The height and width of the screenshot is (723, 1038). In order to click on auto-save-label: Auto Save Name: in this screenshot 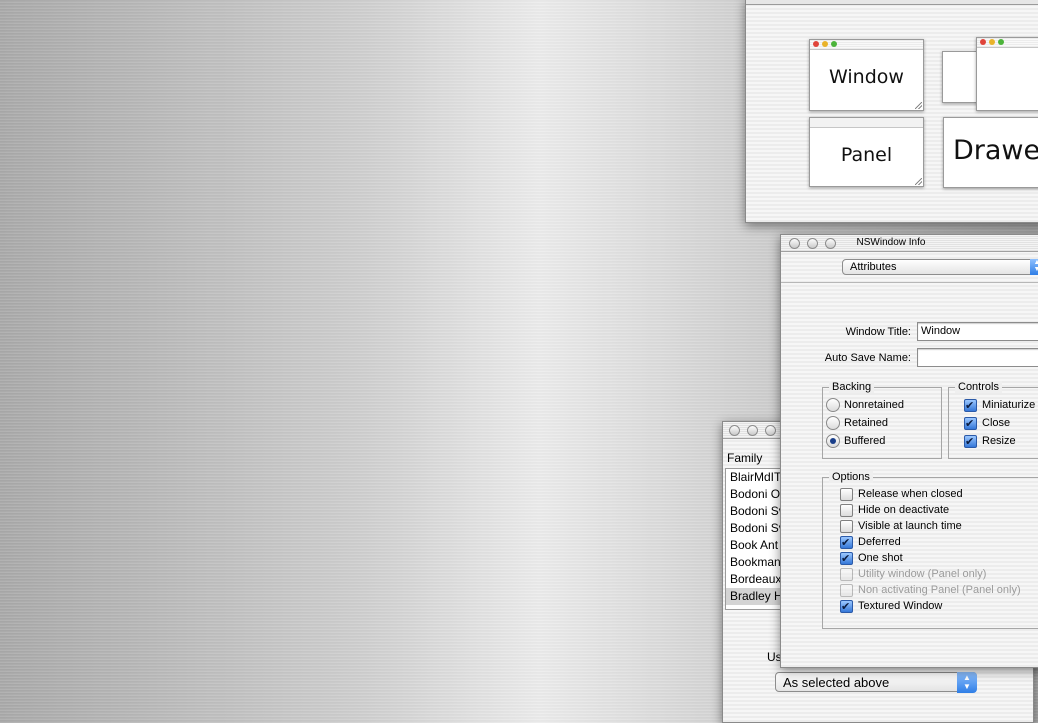, I will do `click(867, 358)`.